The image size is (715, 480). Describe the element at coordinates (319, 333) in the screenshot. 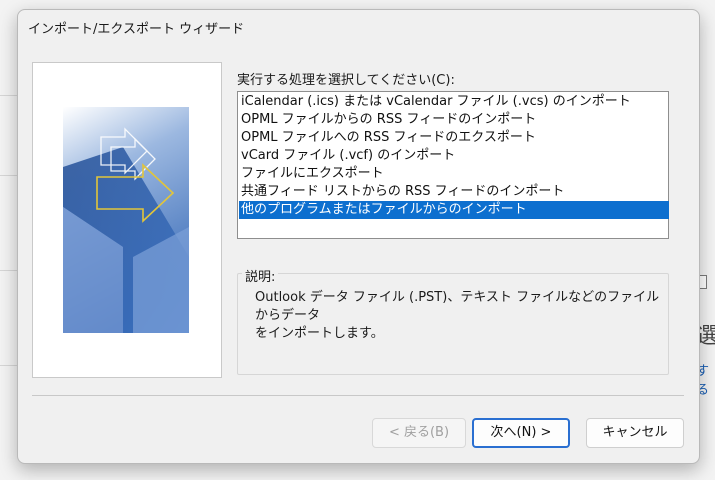

I see `description-line: をインポートします。` at that location.